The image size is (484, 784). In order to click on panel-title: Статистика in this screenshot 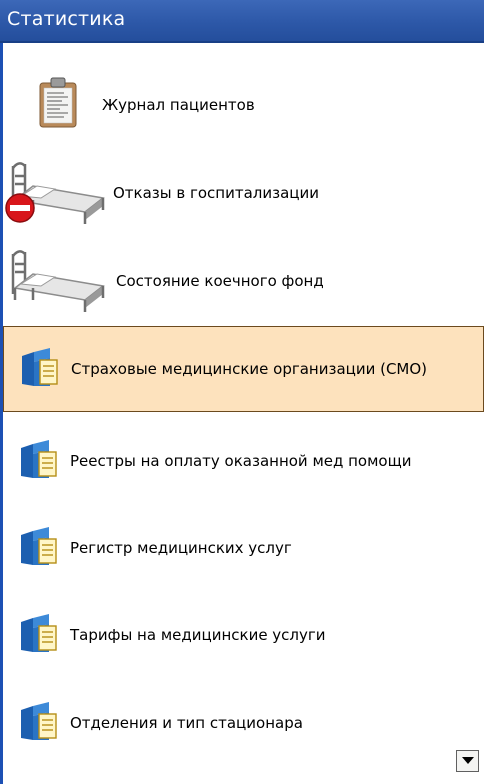, I will do `click(66, 19)`.